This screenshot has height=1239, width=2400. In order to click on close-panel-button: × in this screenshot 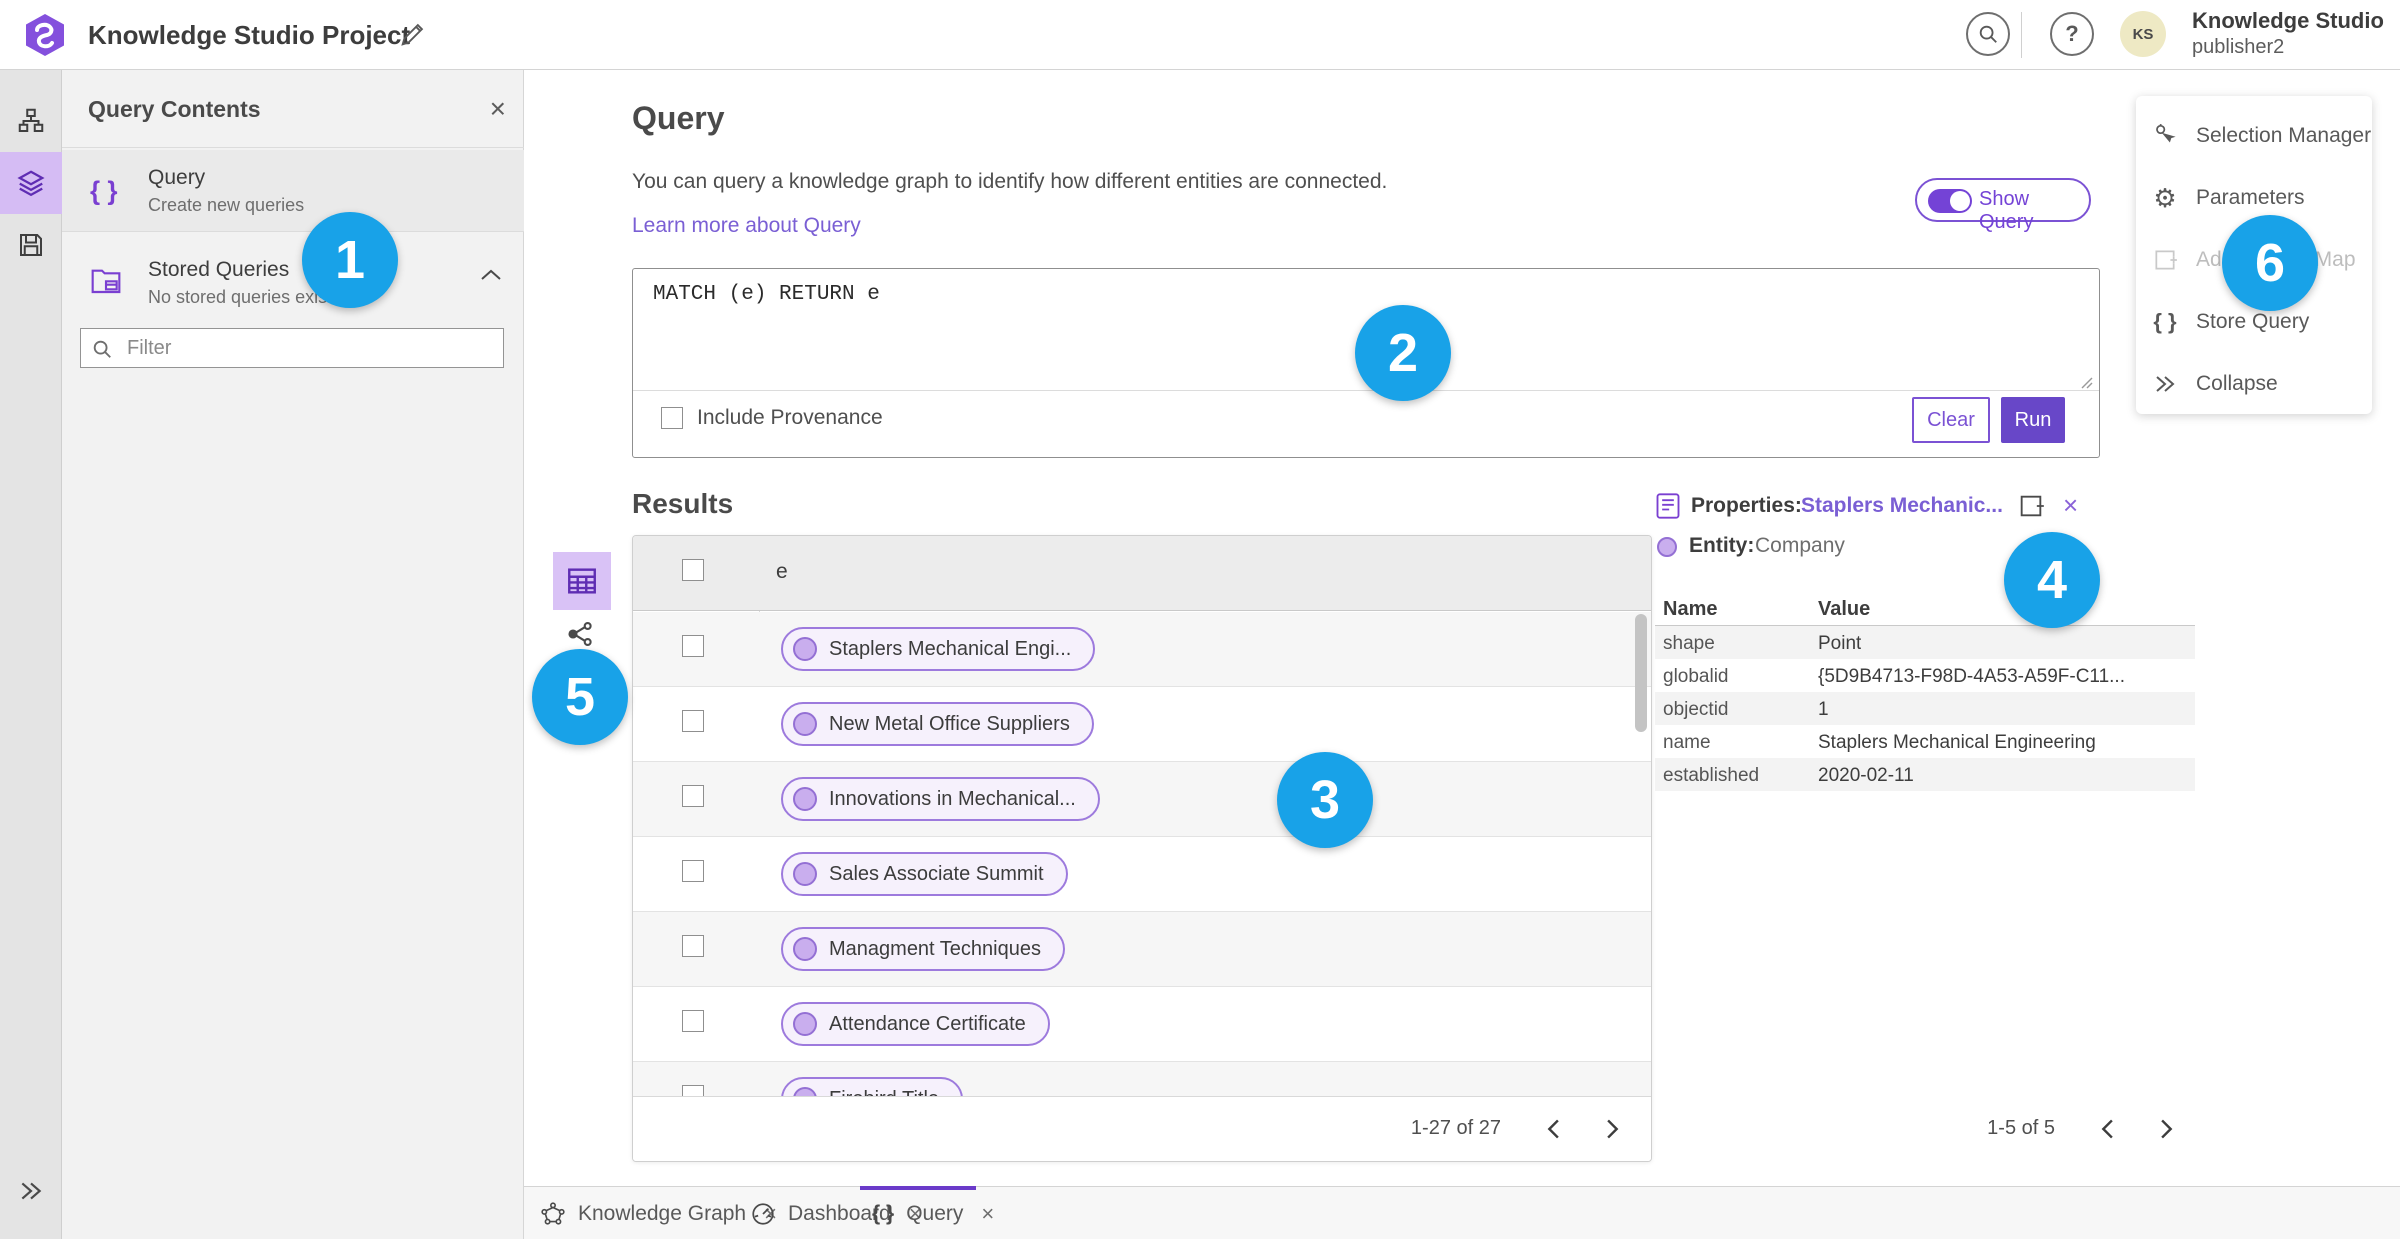, I will do `click(498, 109)`.